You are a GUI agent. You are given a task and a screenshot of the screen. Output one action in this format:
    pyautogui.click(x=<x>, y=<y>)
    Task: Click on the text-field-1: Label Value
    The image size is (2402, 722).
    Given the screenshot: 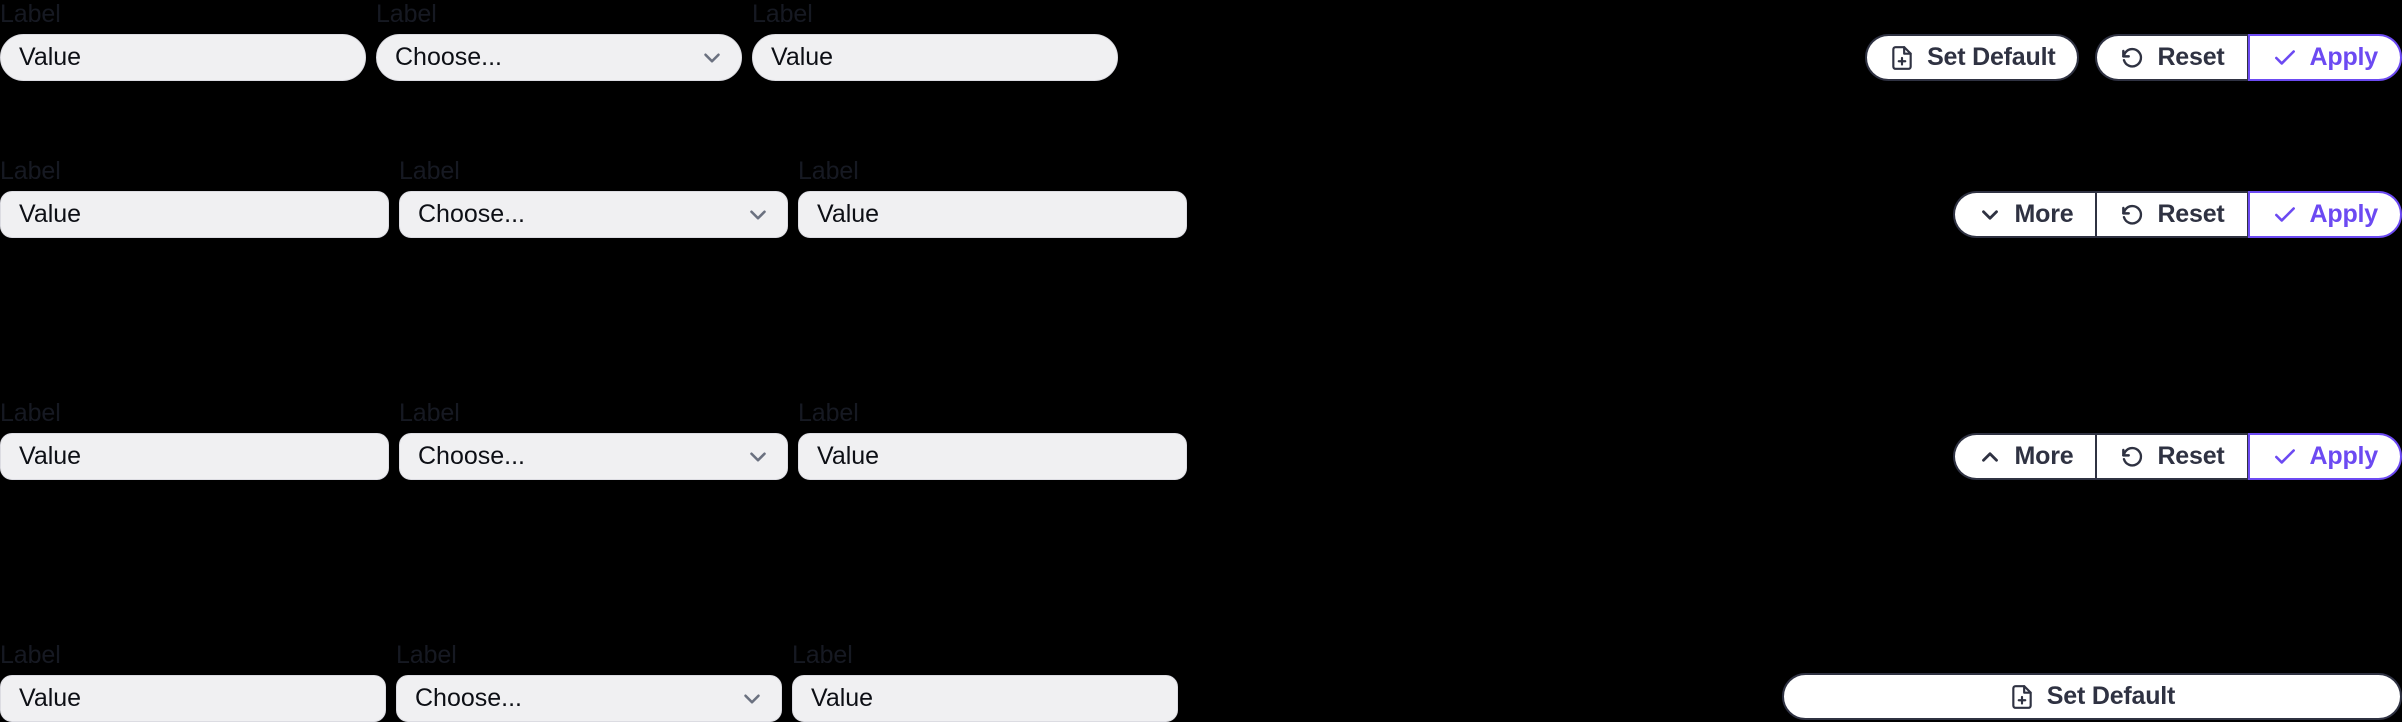 What is the action you would take?
    pyautogui.click(x=183, y=40)
    